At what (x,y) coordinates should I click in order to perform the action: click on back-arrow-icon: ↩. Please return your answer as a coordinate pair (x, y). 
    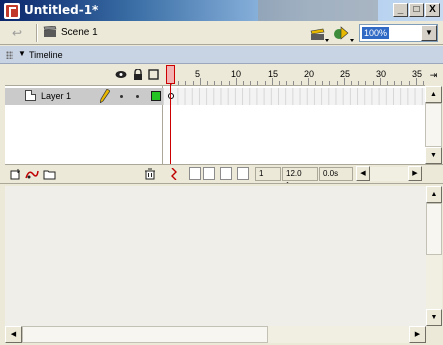
    Looking at the image, I should click on (19, 33).